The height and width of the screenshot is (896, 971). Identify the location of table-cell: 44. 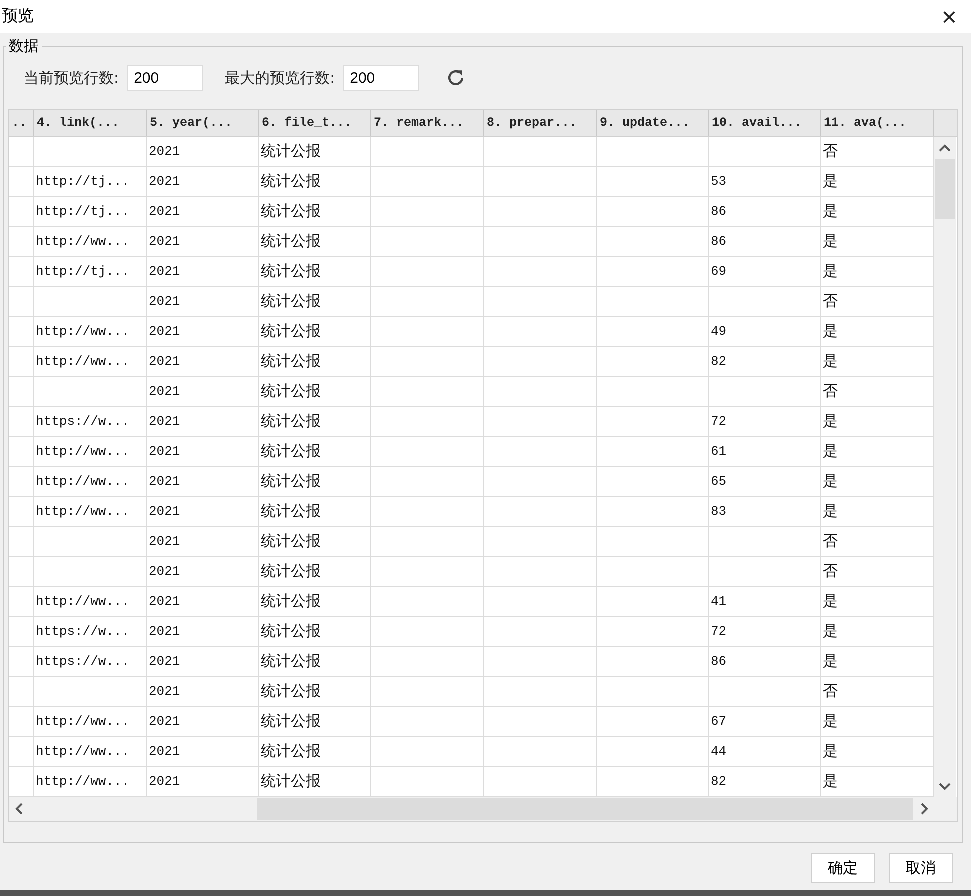
(765, 751).